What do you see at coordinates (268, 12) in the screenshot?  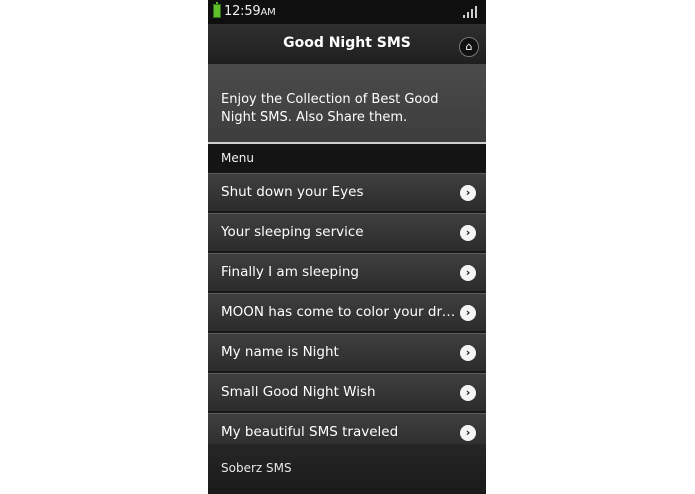 I see `clock-ampm: AM` at bounding box center [268, 12].